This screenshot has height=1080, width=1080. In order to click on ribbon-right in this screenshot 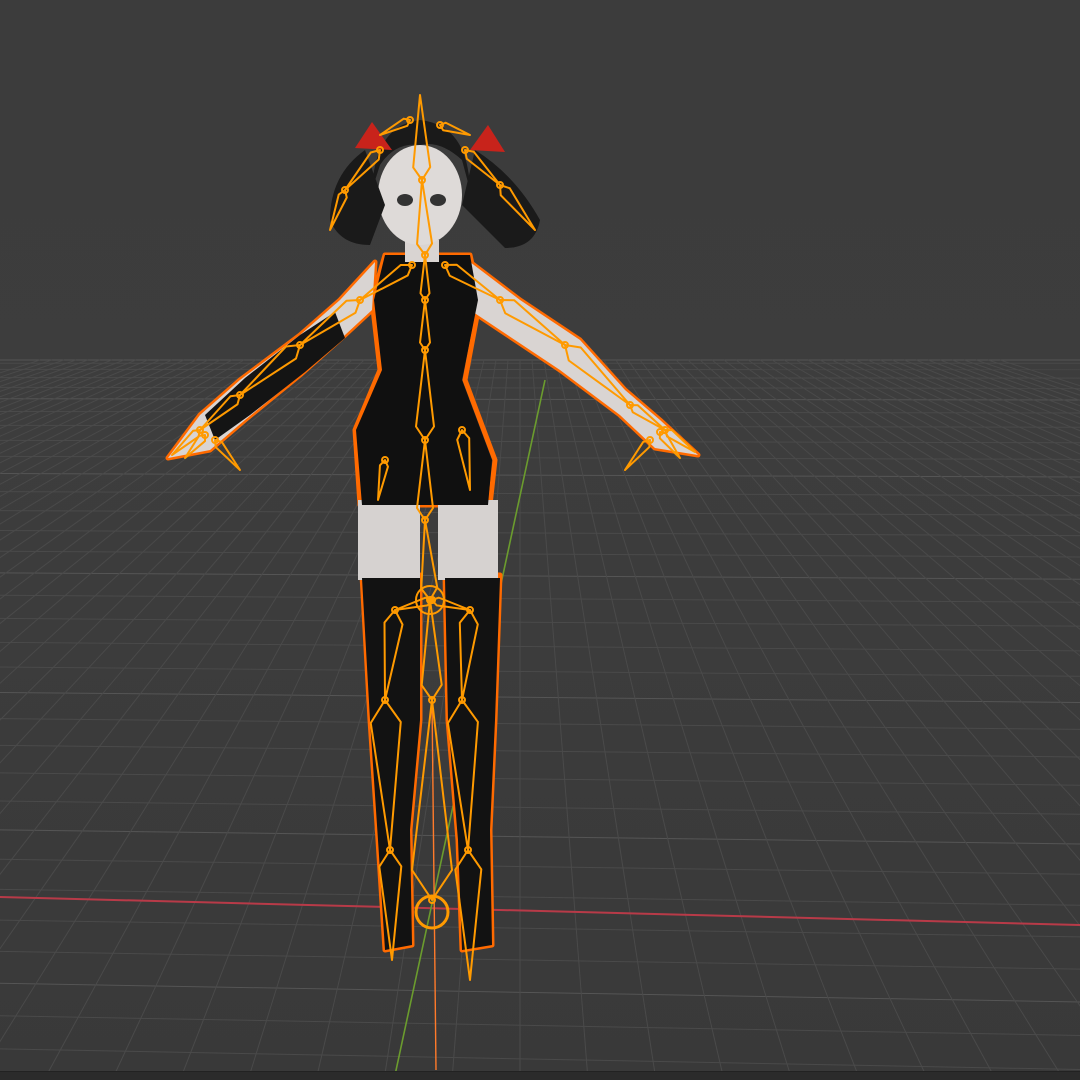, I will do `click(487, 138)`.